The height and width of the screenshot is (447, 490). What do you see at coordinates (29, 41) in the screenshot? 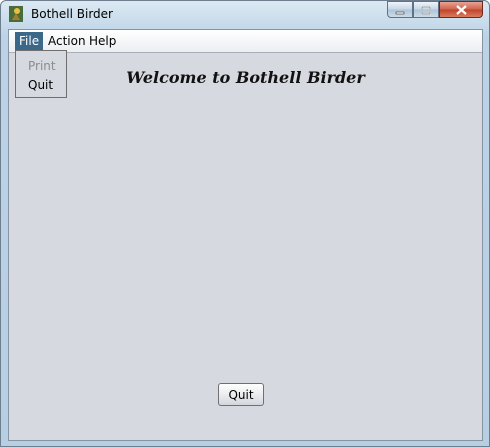
I see `menu-file: File` at bounding box center [29, 41].